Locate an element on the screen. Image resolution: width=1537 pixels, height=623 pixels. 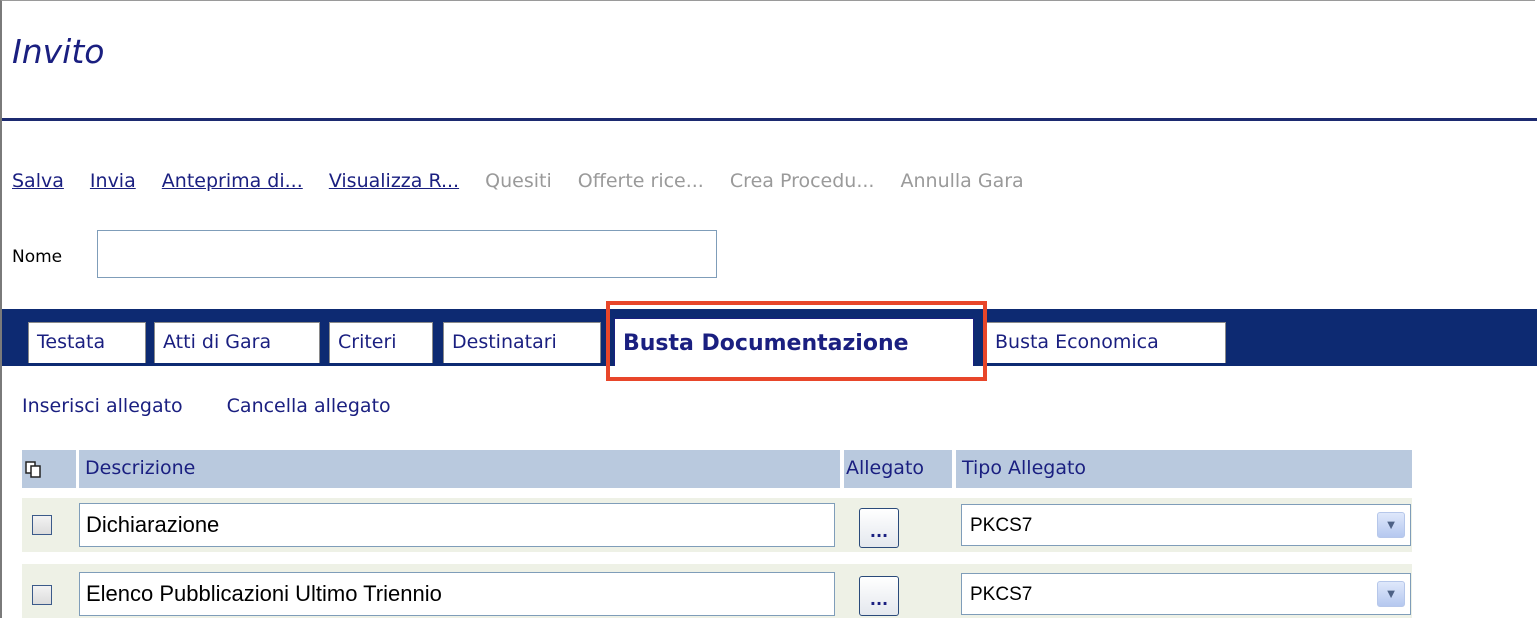
tab-busta-documentazione: Busta Documentazione is located at coordinates (794, 342).